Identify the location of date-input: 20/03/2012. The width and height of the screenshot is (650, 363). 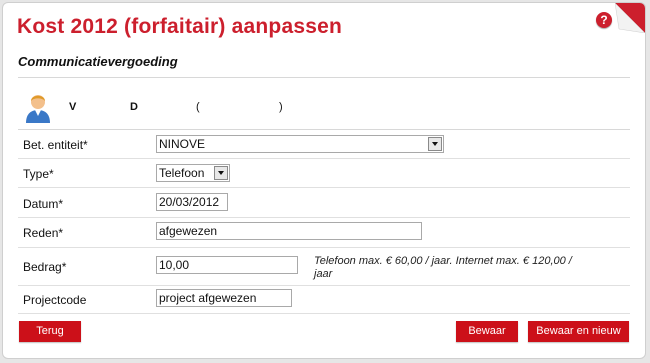
(192, 202).